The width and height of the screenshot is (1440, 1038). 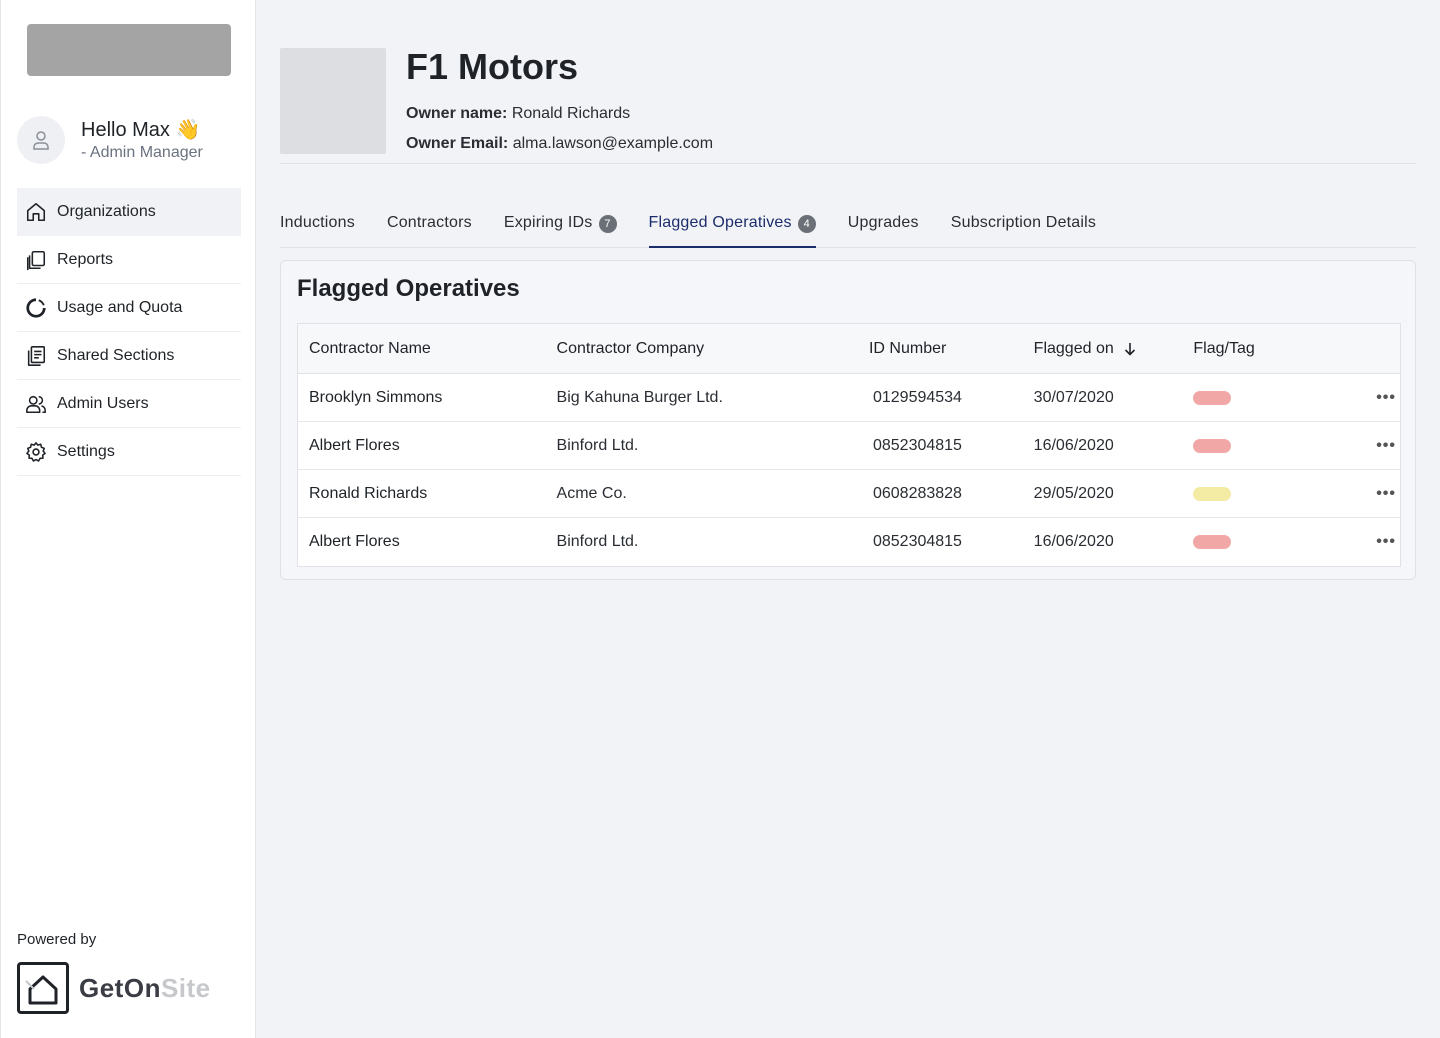 I want to click on tab-subscription-details: Subscription Details, so click(x=1023, y=224).